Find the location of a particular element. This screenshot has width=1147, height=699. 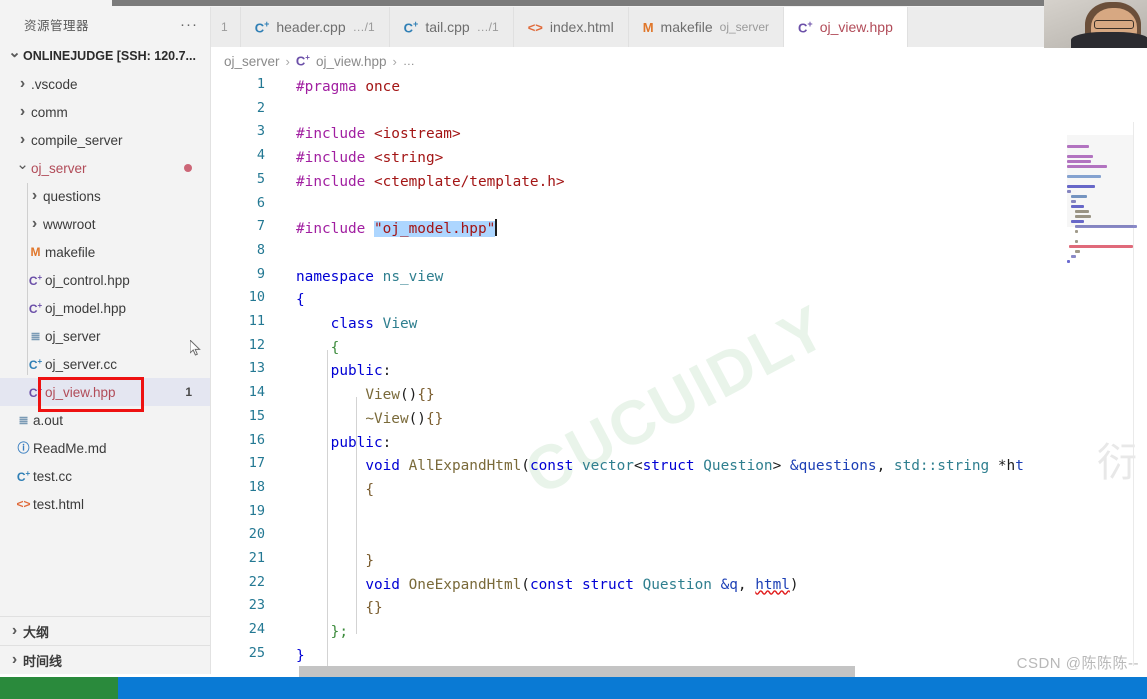

tree-item-oj-server-cc: C+ oj_server.cc is located at coordinates (105, 364).